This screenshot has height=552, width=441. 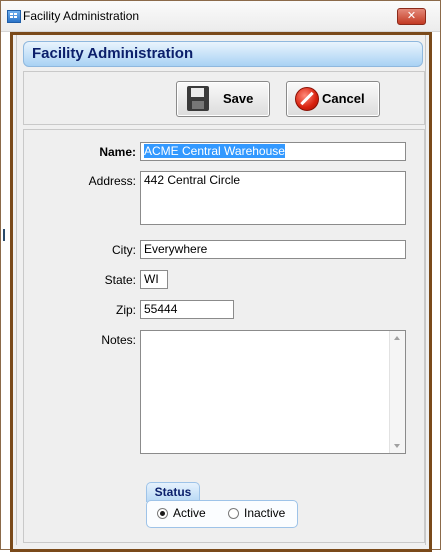 I want to click on address-input-value: 442 Central Circle, so click(x=192, y=180).